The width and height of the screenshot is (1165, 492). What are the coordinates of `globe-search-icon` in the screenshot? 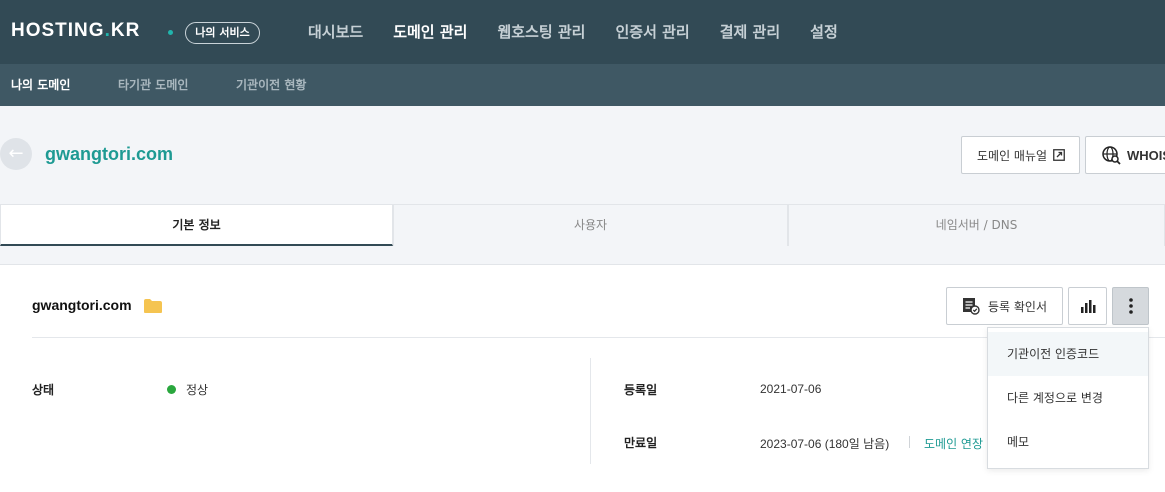 It's located at (1111, 155).